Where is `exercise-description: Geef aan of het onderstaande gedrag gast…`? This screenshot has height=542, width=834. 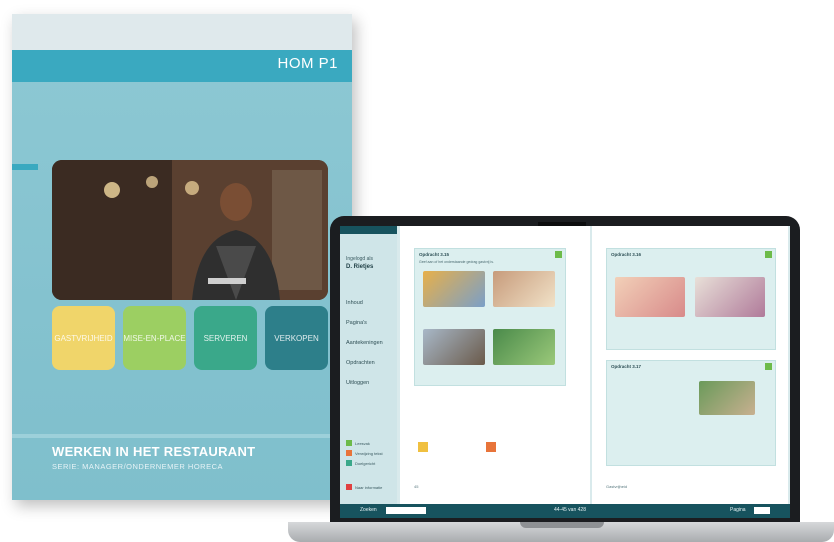 exercise-description: Geef aan of het onderstaande gedrag gast… is located at coordinates (456, 262).